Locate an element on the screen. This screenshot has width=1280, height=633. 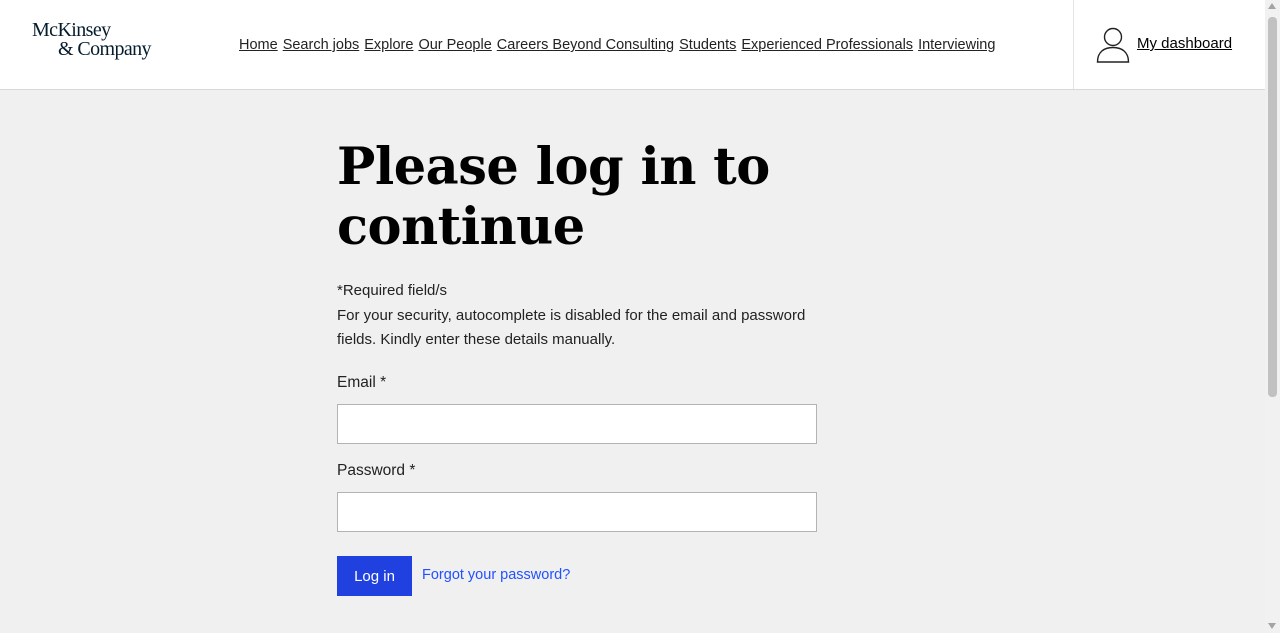
nav-item-careers-beyond-consulting: Careers Beyond Consulting is located at coordinates (585, 45).